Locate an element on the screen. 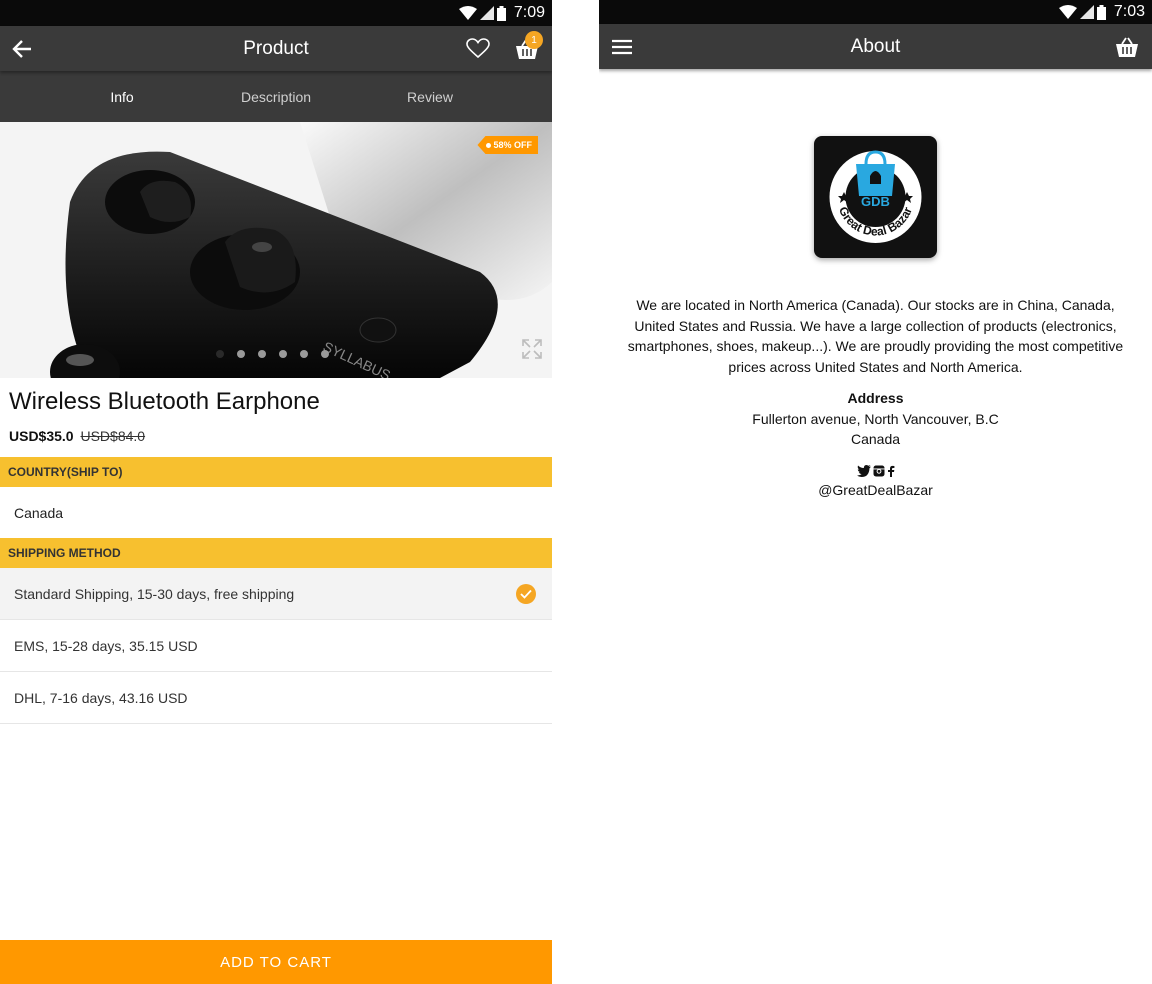 This screenshot has height=984, width=1152. status-time: 7:03 is located at coordinates (1129, 11).